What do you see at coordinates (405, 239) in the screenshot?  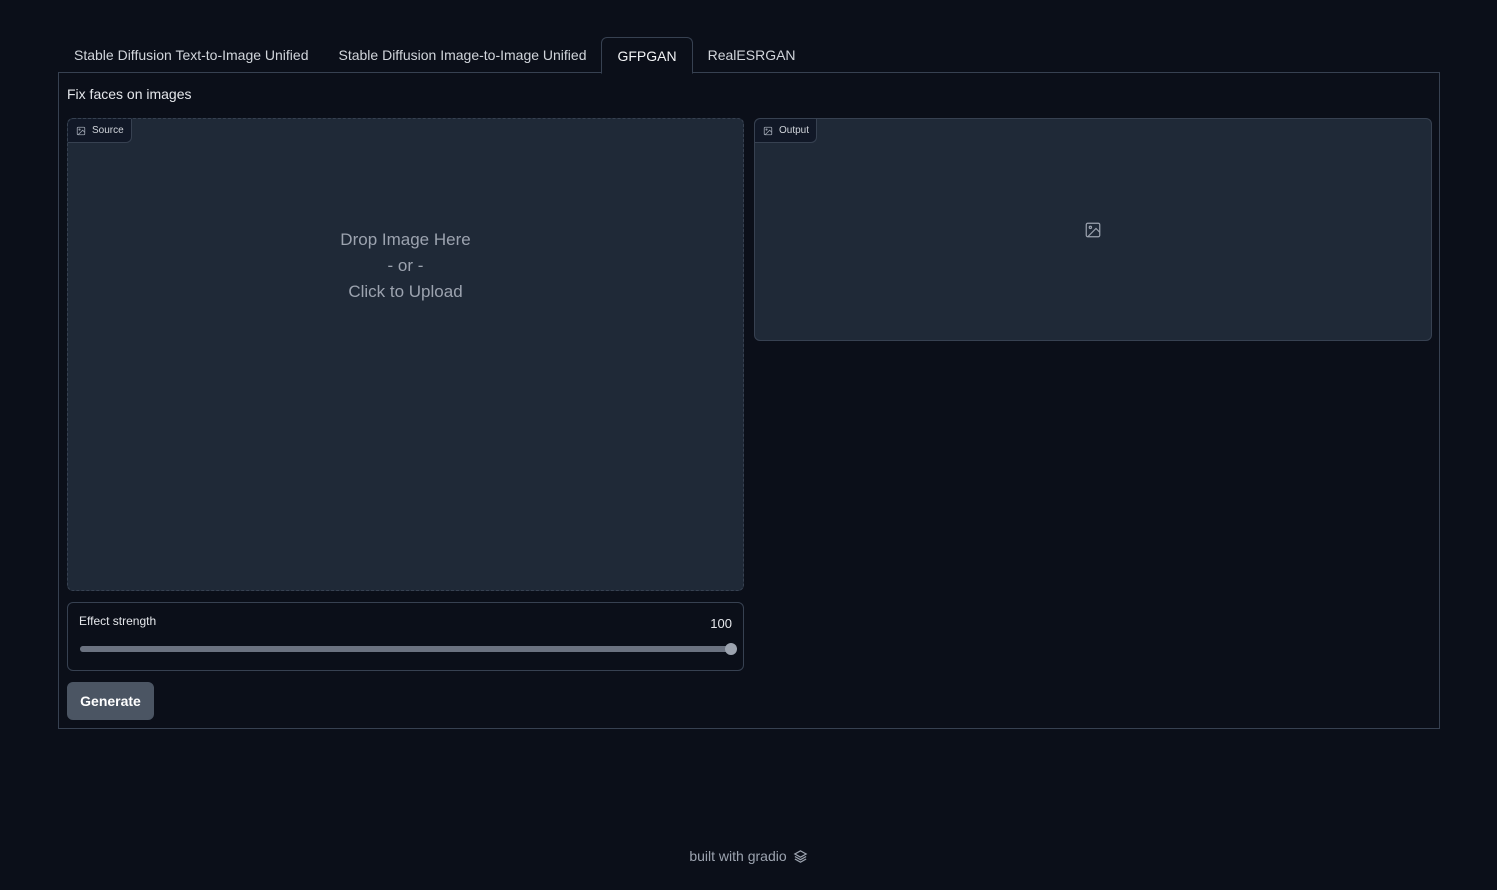 I see `upload-line-drop: Drop Image Here` at bounding box center [405, 239].